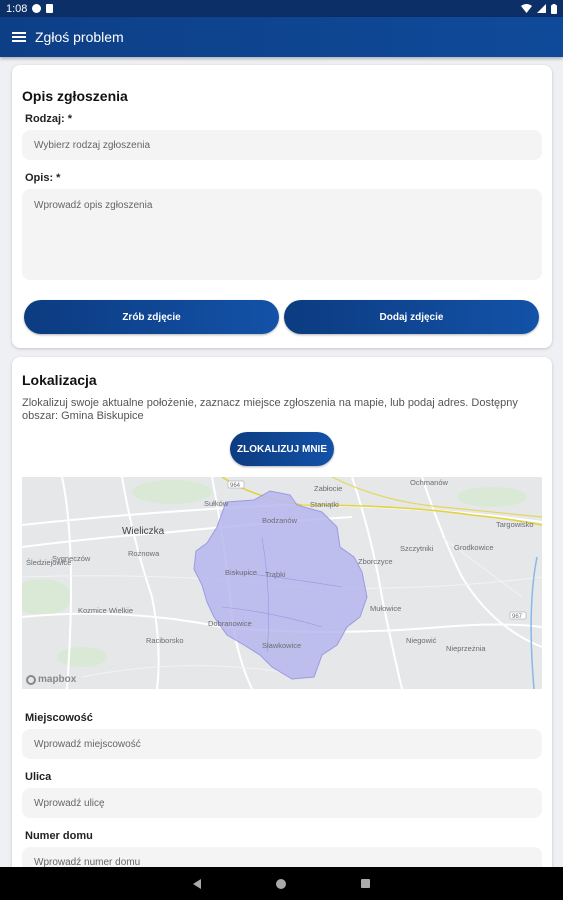 This screenshot has width=563, height=900. I want to click on map-label: Ochmanów, so click(429, 482).